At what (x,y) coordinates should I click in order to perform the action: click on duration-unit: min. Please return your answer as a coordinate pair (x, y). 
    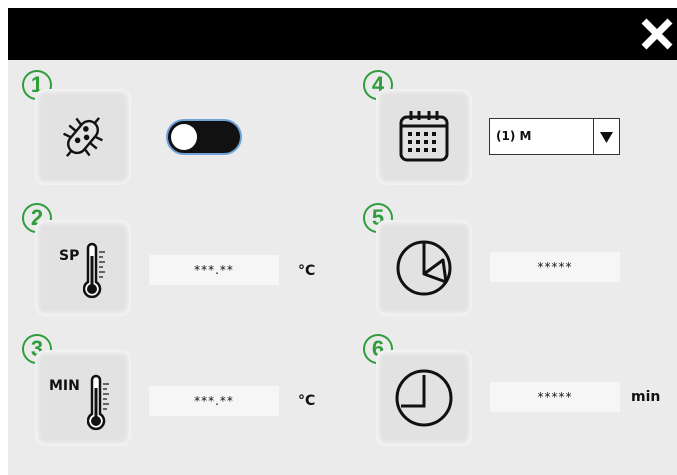
    Looking at the image, I should click on (646, 397).